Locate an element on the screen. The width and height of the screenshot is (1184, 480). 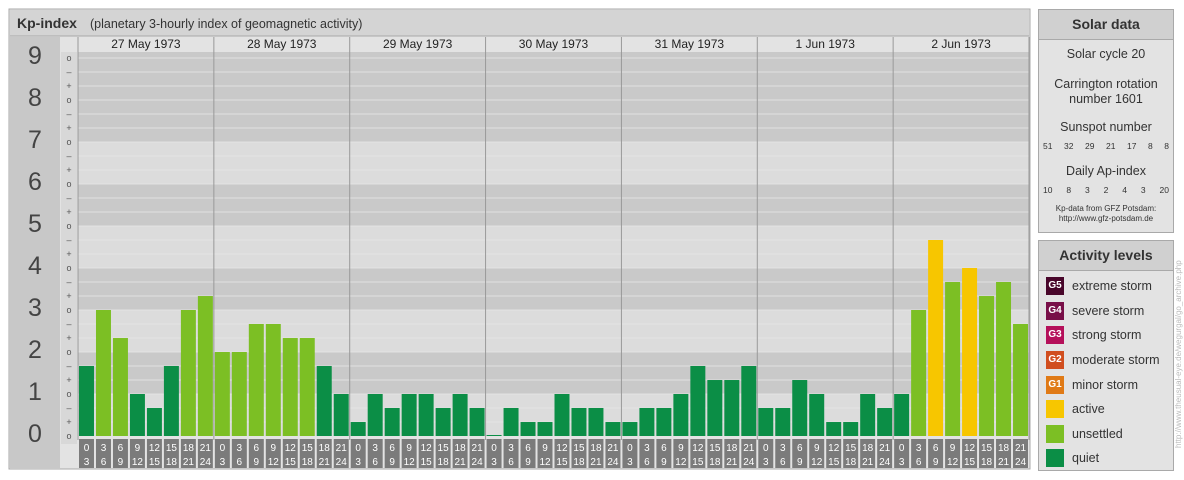
solar-value: 32 is located at coordinates (1069, 146).